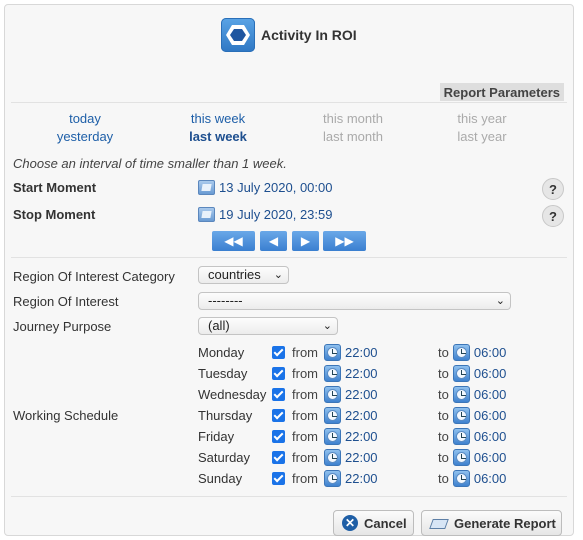  I want to click on stop-help-button: ?, so click(553, 216).